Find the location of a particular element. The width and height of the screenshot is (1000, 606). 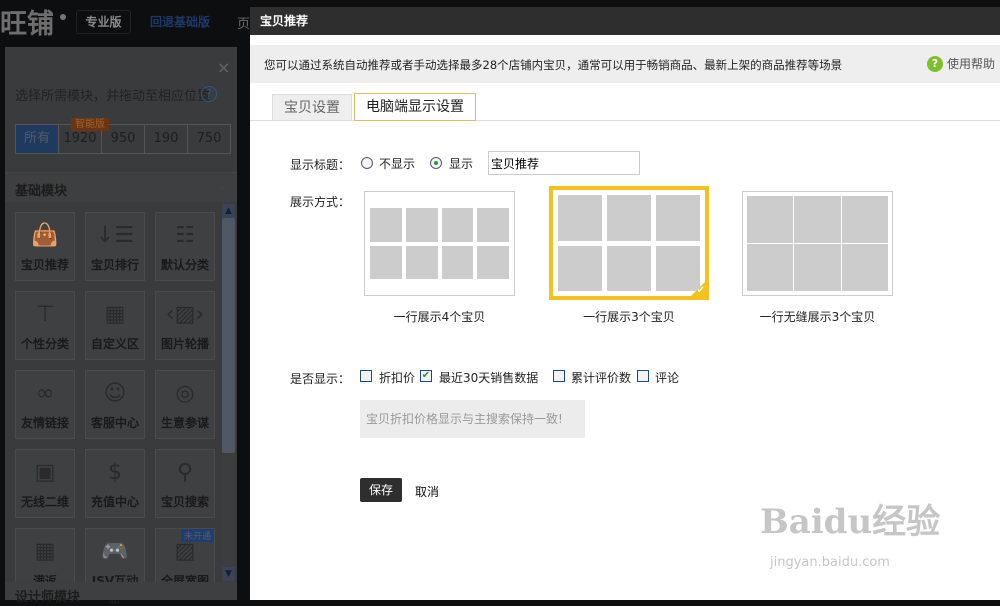

module-tile: ‹▨› 图片轮播 is located at coordinates (185, 325).